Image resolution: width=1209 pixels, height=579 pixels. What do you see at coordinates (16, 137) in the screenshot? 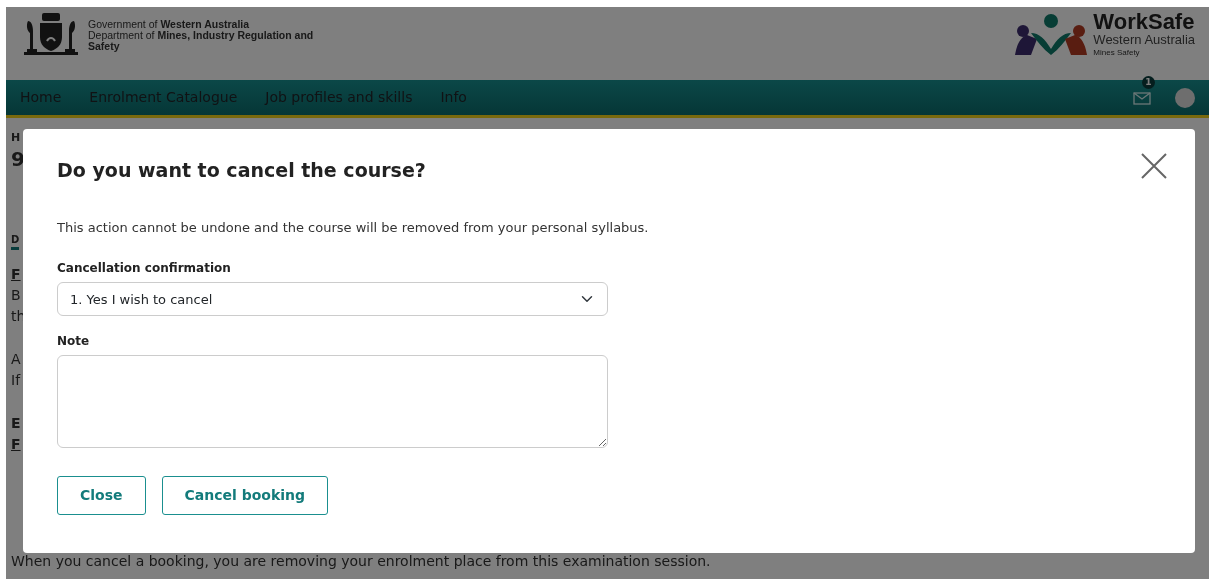
I see `page-text: H` at bounding box center [16, 137].